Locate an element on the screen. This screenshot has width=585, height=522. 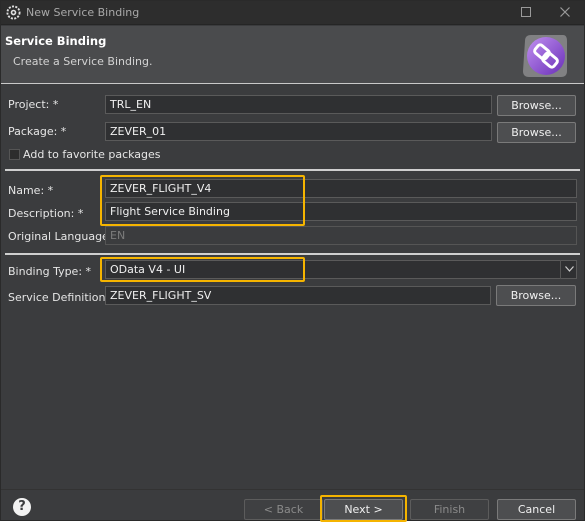
binding-type-dropdown-button is located at coordinates (568, 269).